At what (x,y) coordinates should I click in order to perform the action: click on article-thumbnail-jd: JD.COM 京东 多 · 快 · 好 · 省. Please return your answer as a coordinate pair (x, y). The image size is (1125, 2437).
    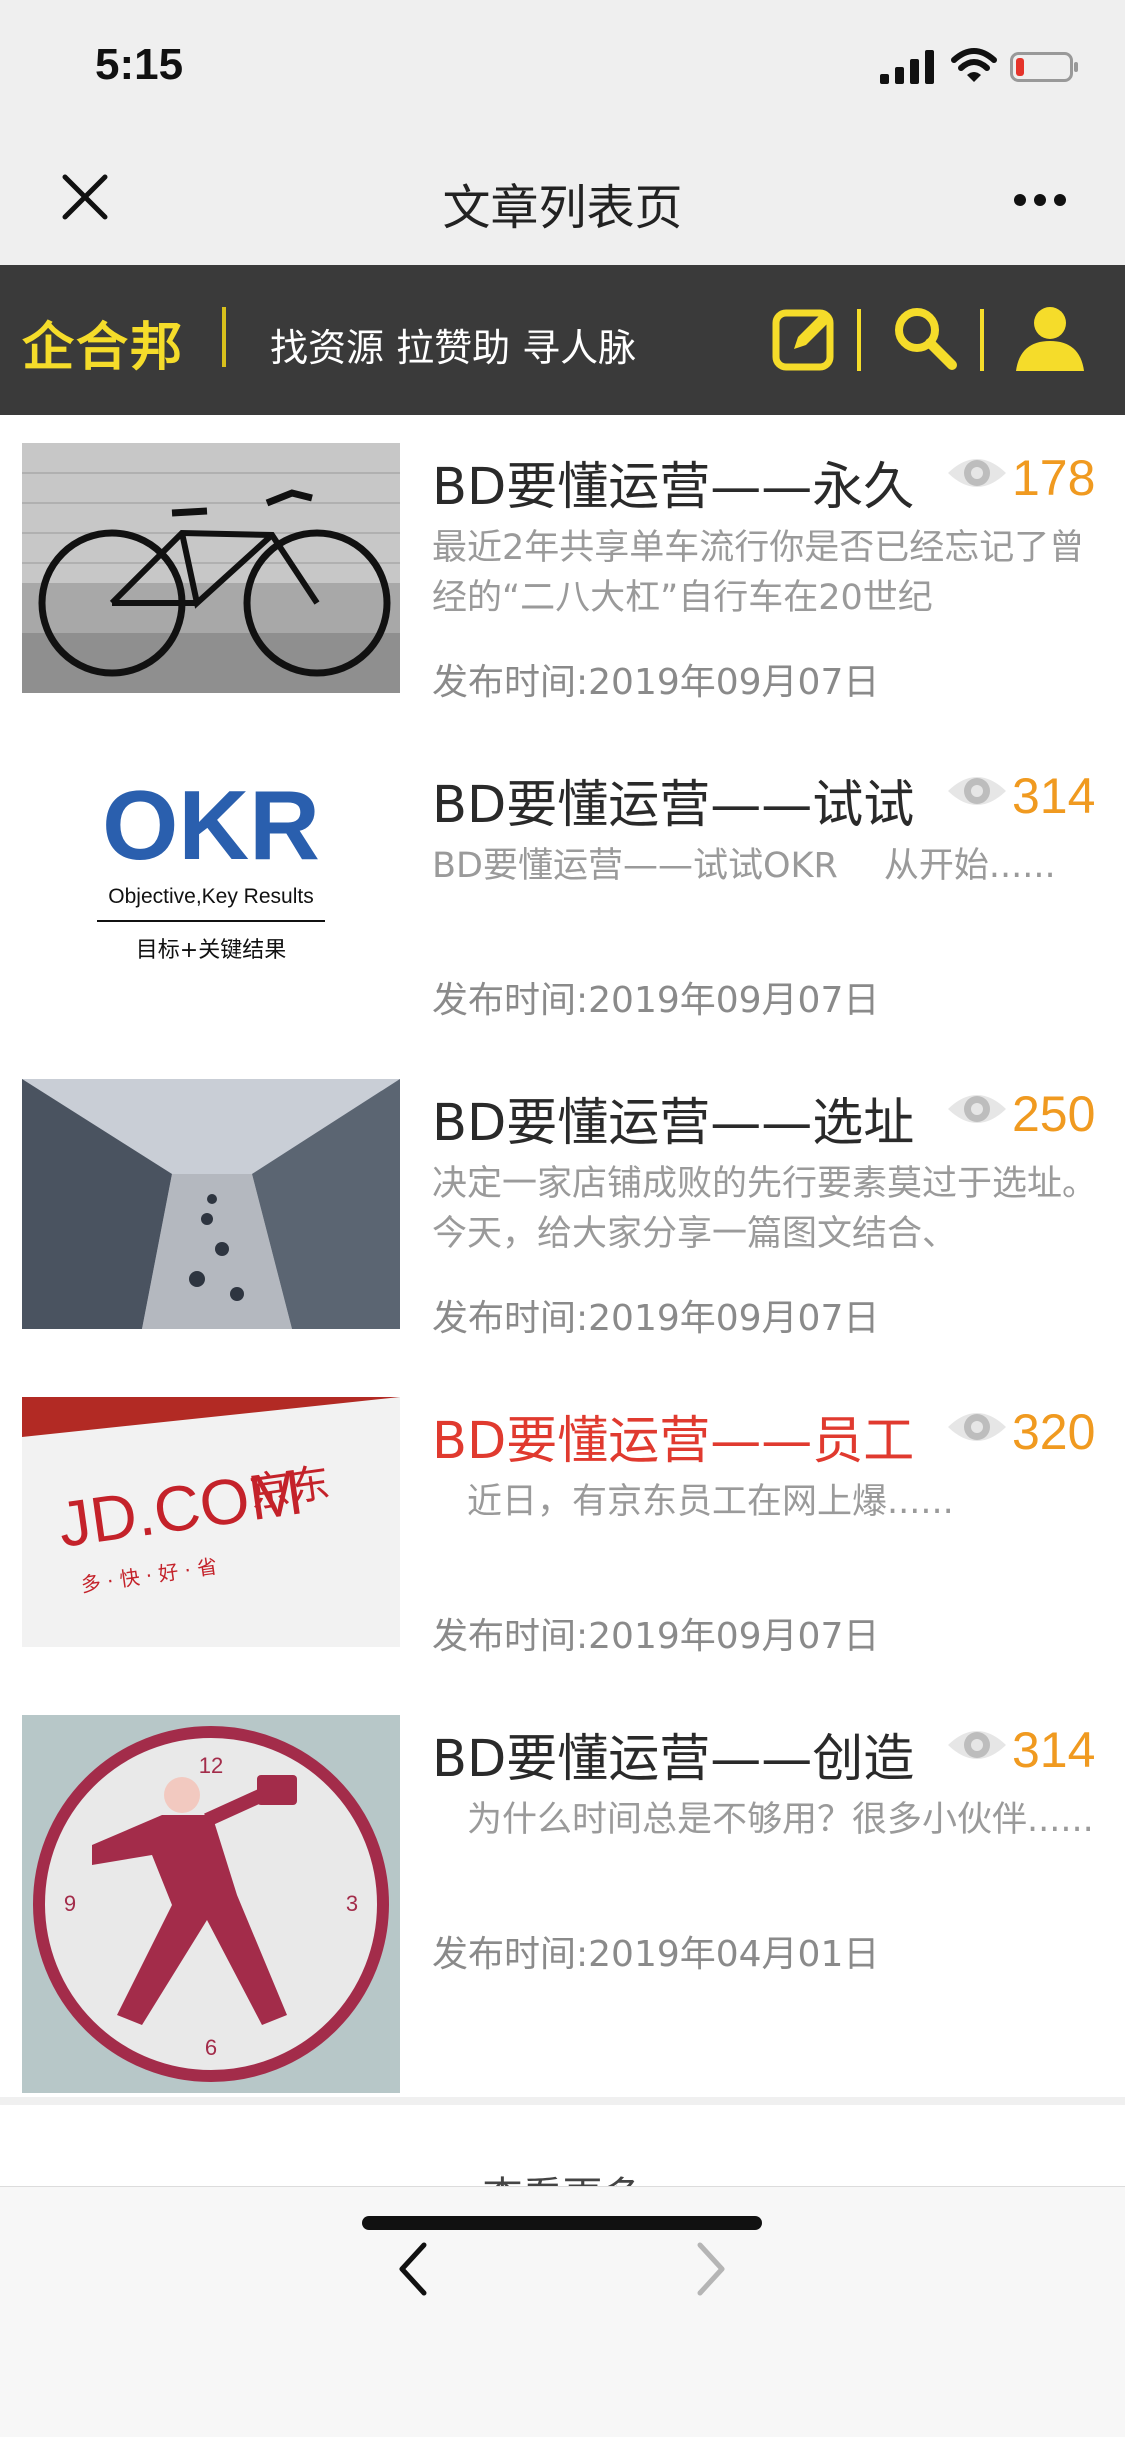
    Looking at the image, I should click on (211, 1522).